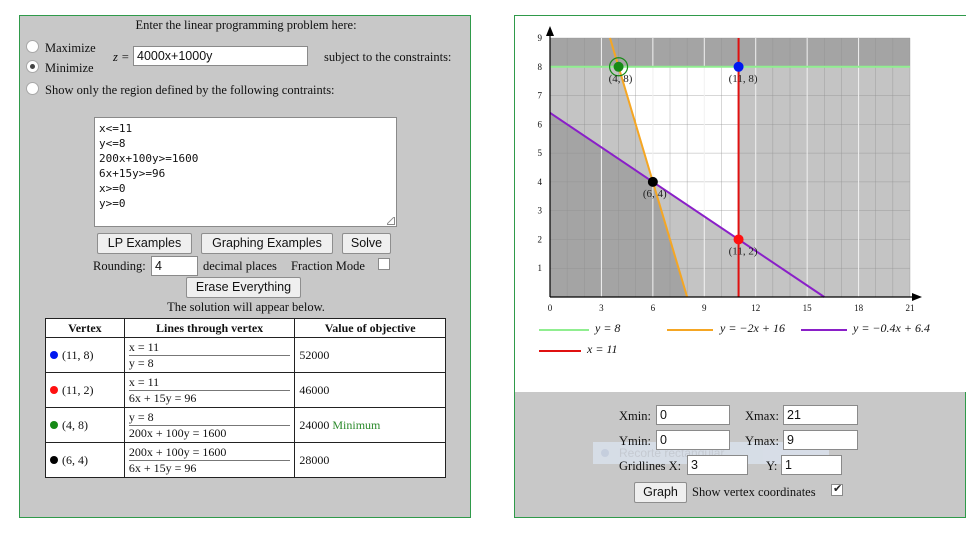 The width and height of the screenshot is (977, 533). Describe the element at coordinates (772, 466) in the screenshot. I see `gridlines-y-label: Y:` at that location.